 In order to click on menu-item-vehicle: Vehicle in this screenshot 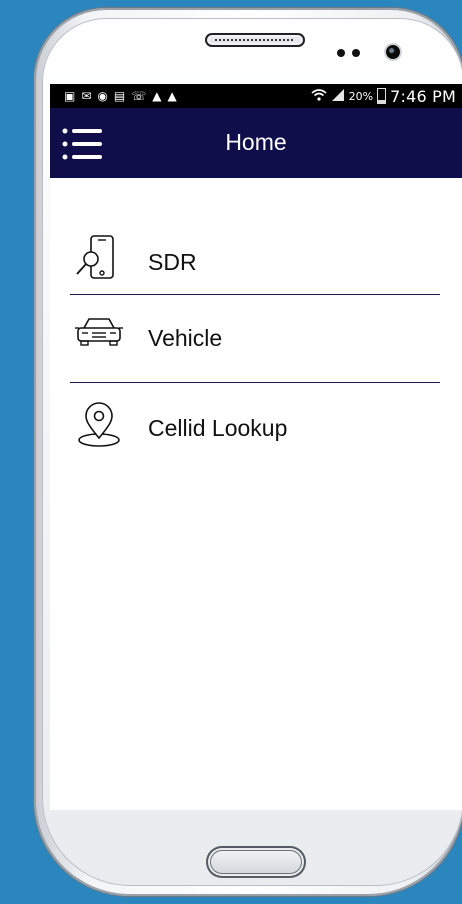, I will do `click(256, 340)`.